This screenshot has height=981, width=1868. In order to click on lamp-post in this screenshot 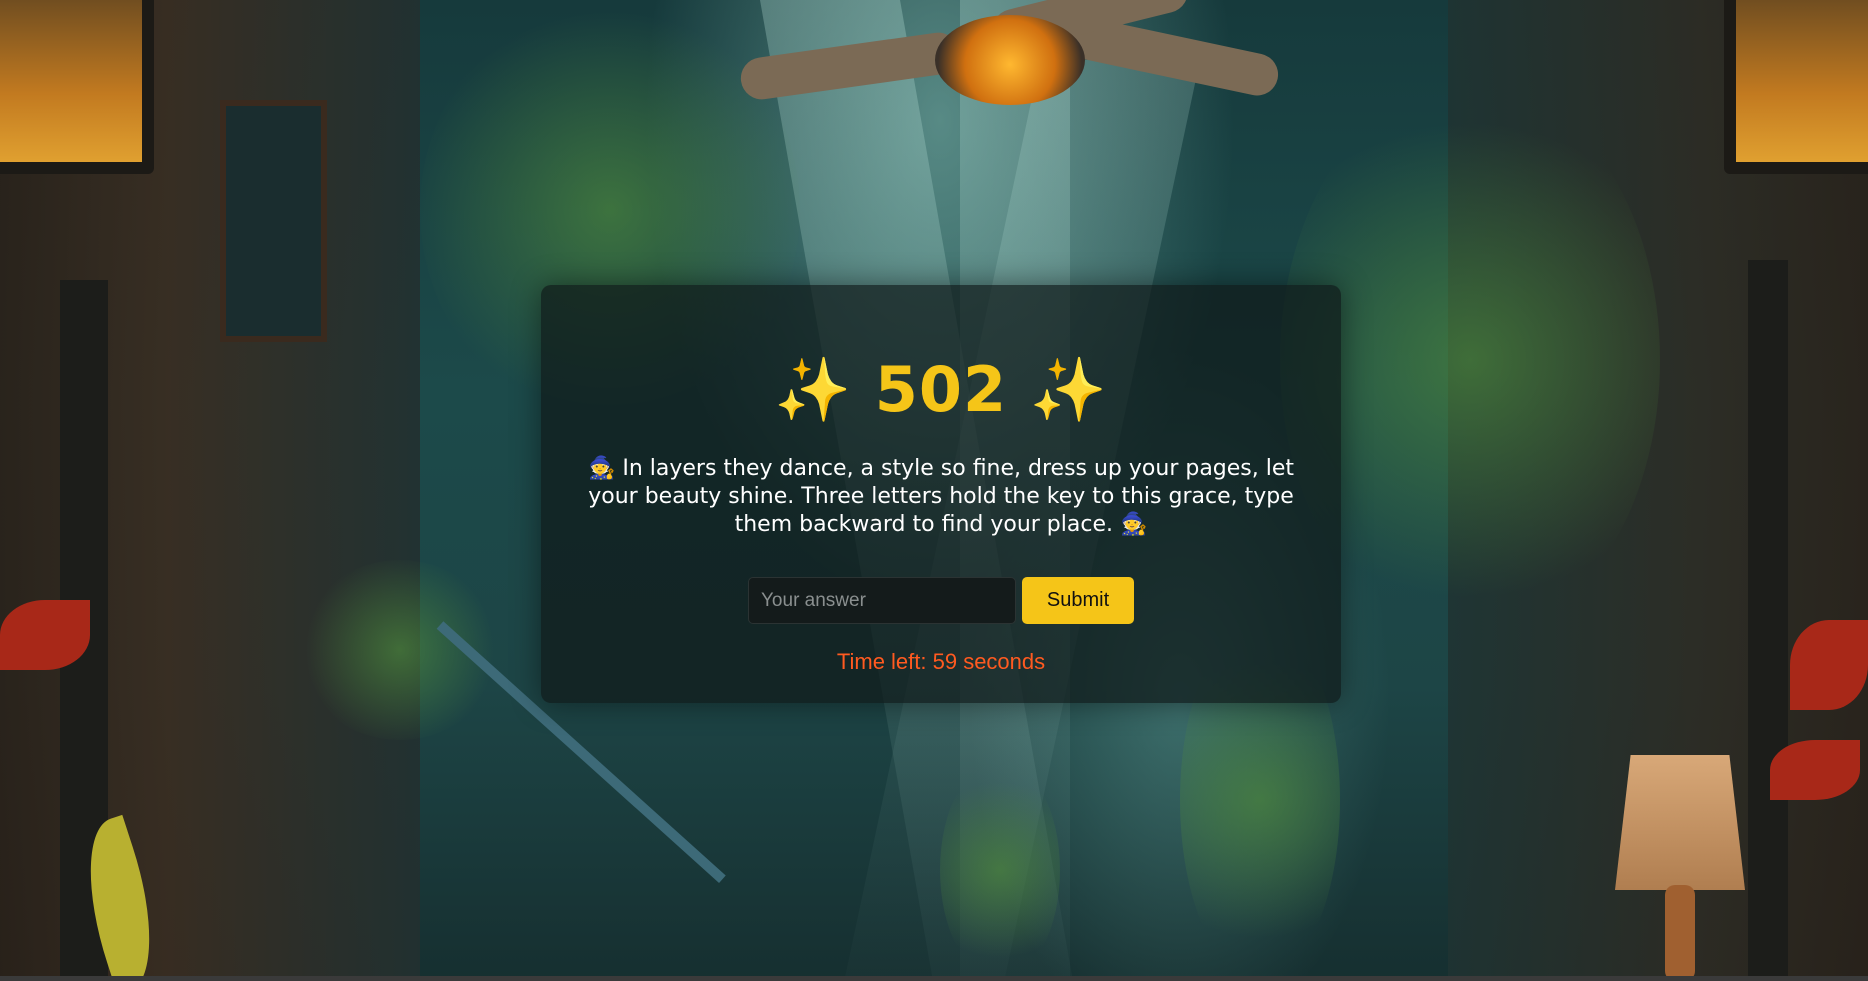, I will do `click(1768, 620)`.